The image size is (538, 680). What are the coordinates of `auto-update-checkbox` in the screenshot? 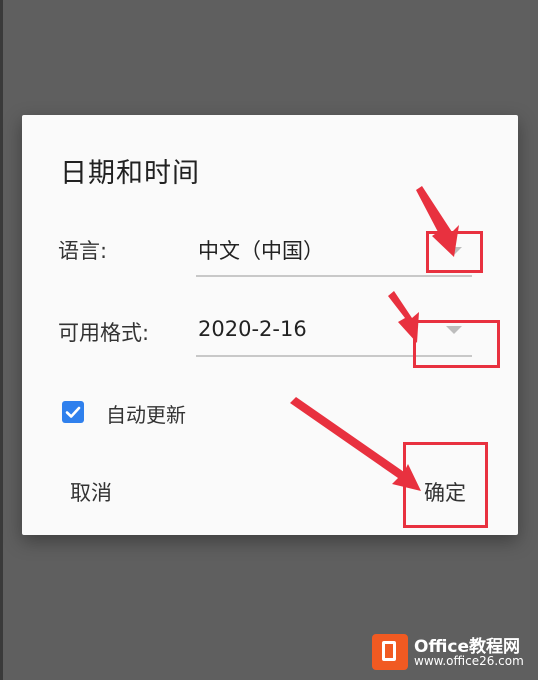 It's located at (73, 412).